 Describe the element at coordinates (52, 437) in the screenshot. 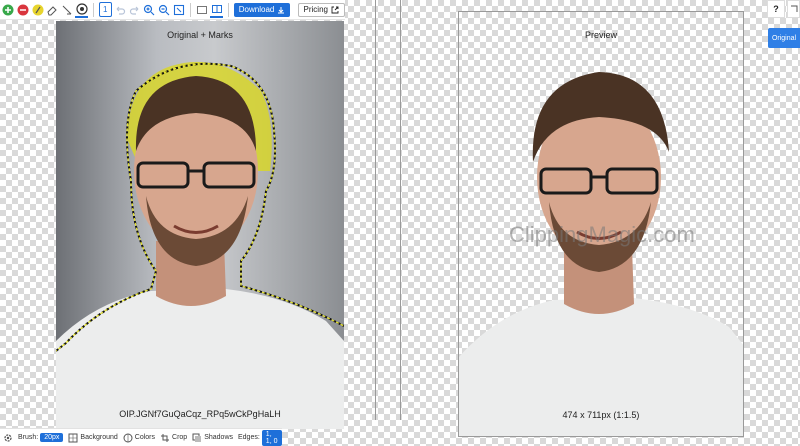

I see `brush-size-value: 20px` at that location.